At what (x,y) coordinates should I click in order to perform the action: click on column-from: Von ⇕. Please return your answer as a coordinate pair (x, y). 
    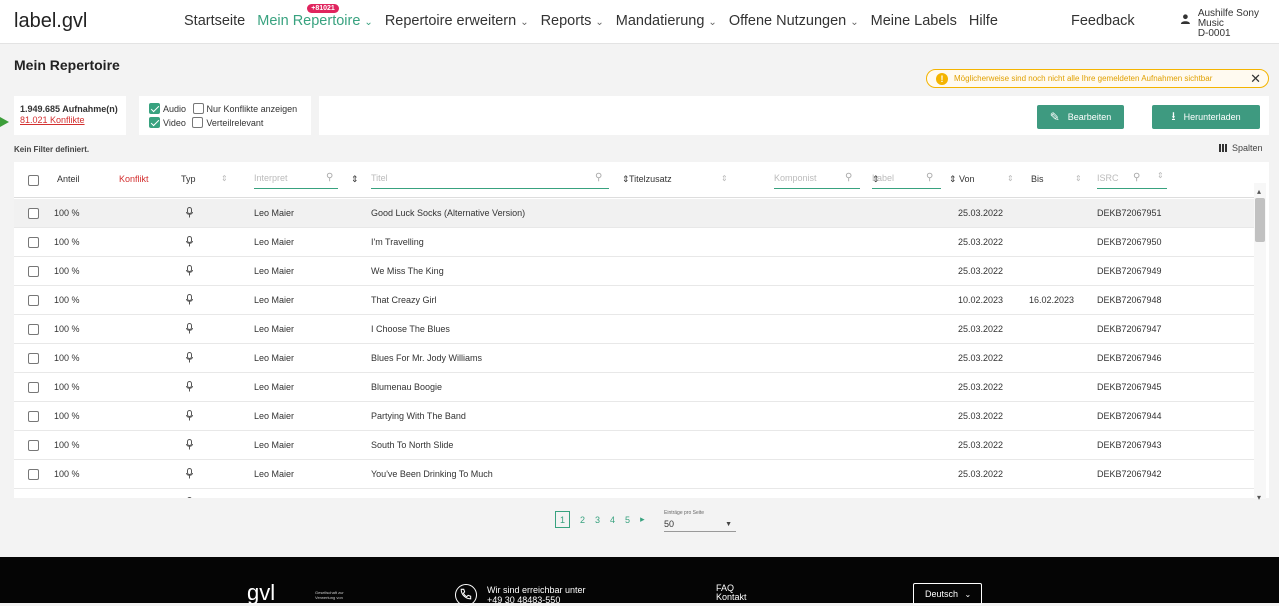
    Looking at the image, I should click on (989, 179).